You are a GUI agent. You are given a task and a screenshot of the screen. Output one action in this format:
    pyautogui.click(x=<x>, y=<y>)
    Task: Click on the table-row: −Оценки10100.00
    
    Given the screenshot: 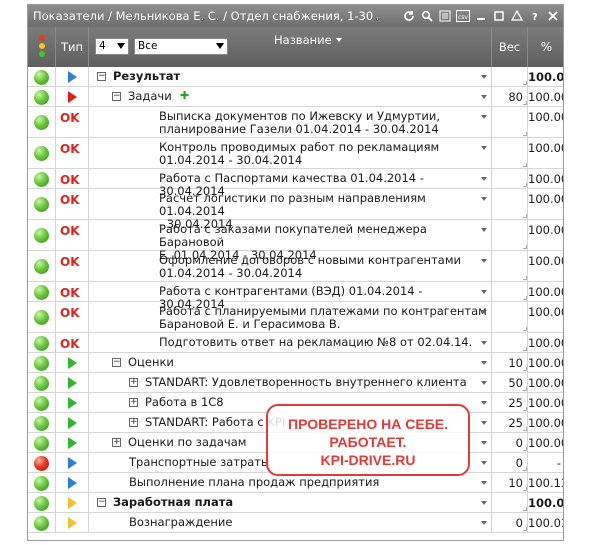 What is the action you would take?
    pyautogui.click(x=295, y=363)
    